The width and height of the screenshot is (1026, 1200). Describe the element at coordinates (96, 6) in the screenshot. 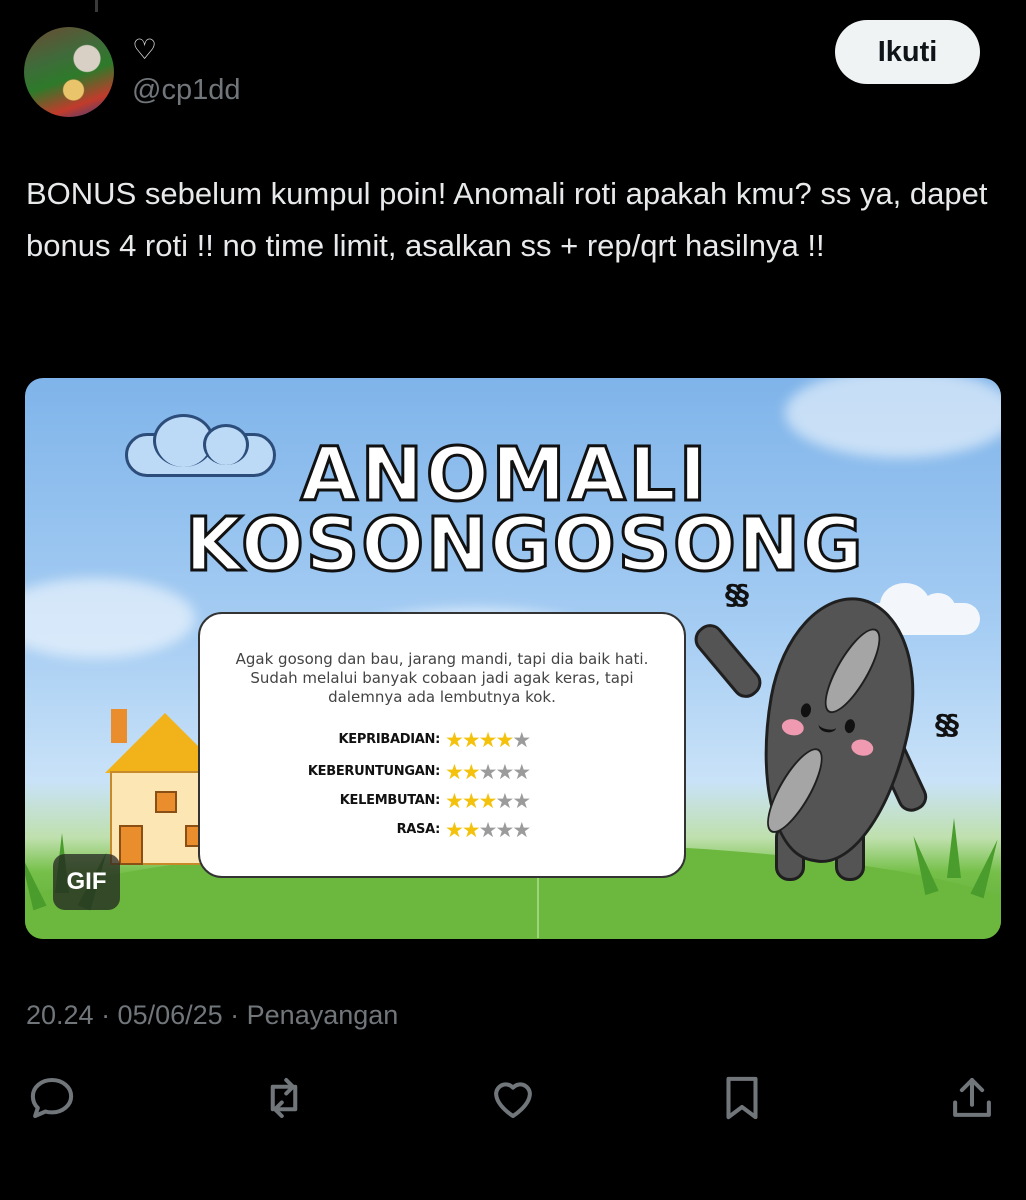

I see `thread-connector` at that location.